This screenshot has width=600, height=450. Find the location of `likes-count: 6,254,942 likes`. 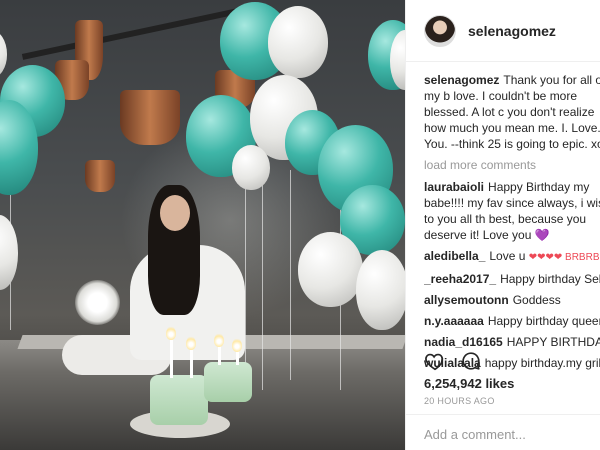

likes-count: 6,254,942 likes is located at coordinates (469, 383).